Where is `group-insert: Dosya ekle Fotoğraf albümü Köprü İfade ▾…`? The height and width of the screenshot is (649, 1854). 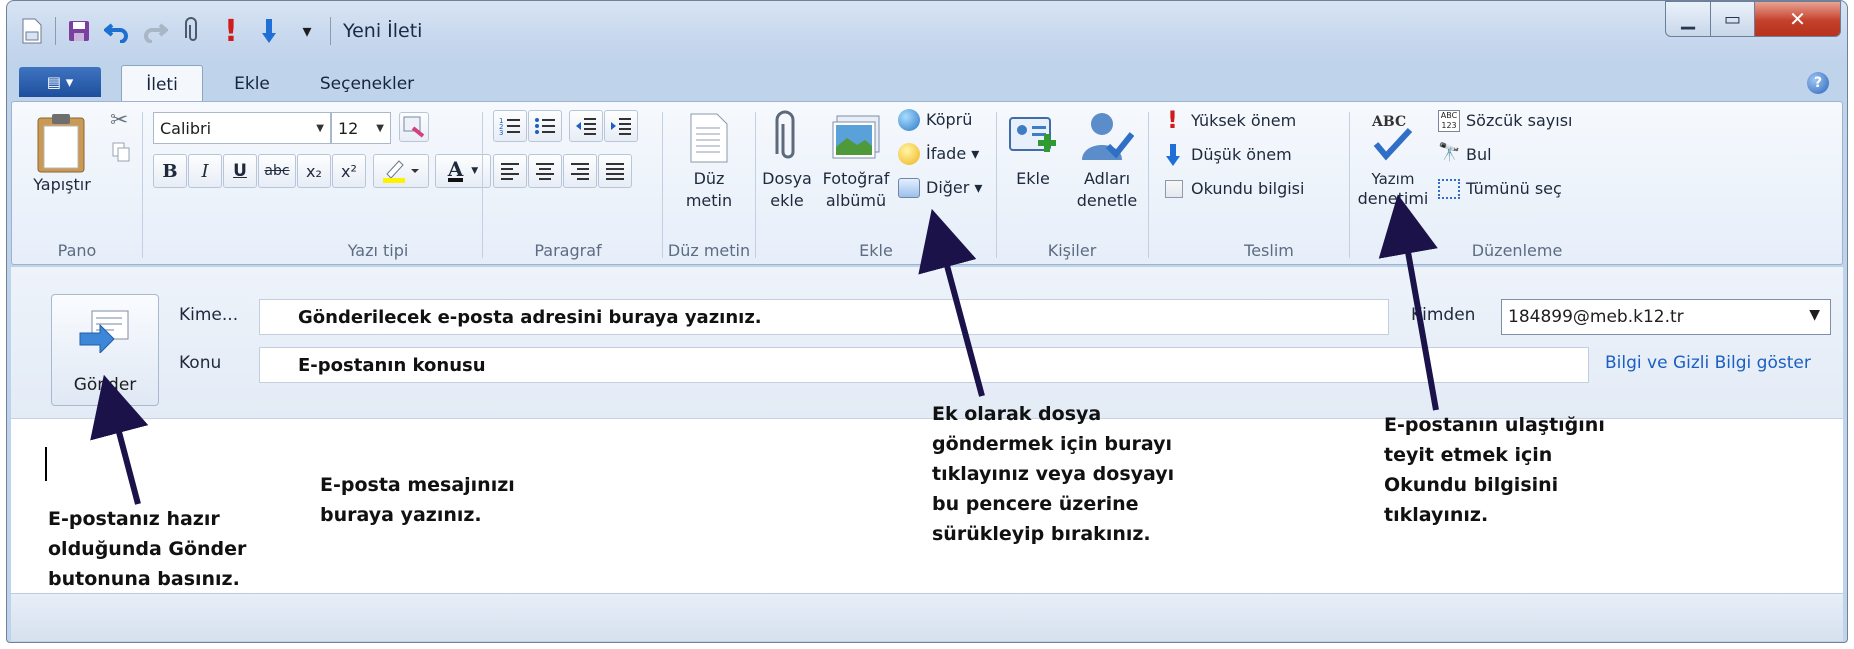 group-insert: Dosya ekle Fotoğraf albümü Köprü İfade ▾… is located at coordinates (891, 183).